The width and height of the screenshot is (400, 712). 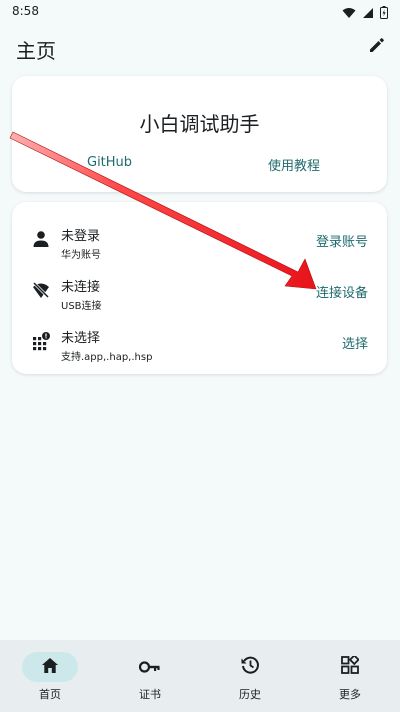 I want to click on bottom-navigation: 首页 证书 历史 更多, so click(x=200, y=676).